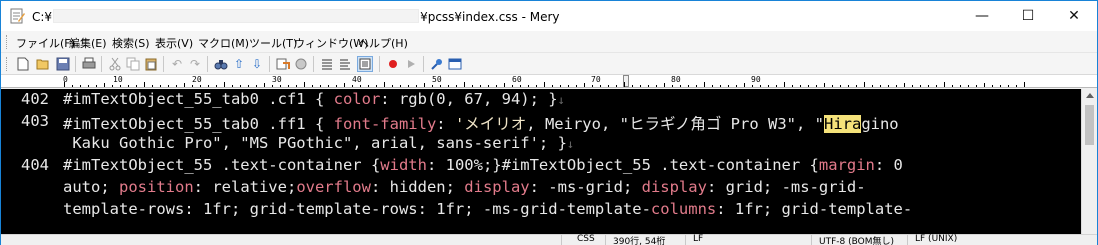  What do you see at coordinates (239, 64) in the screenshot?
I see `find-prev-icon: ⇧` at bounding box center [239, 64].